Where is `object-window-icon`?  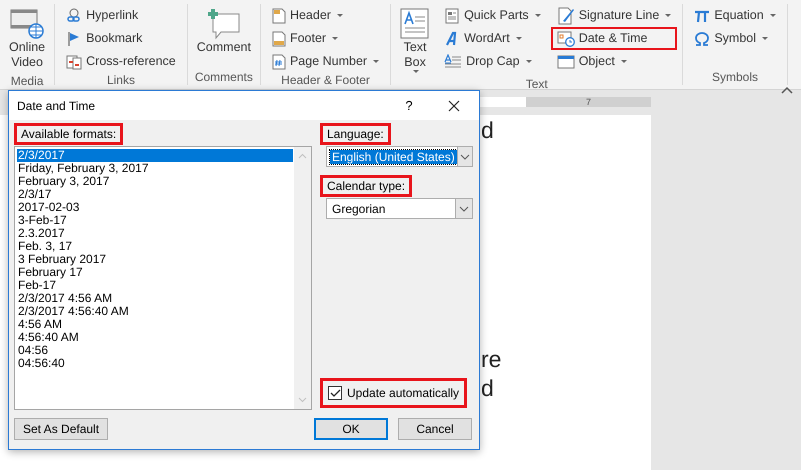
object-window-icon is located at coordinates (565, 62).